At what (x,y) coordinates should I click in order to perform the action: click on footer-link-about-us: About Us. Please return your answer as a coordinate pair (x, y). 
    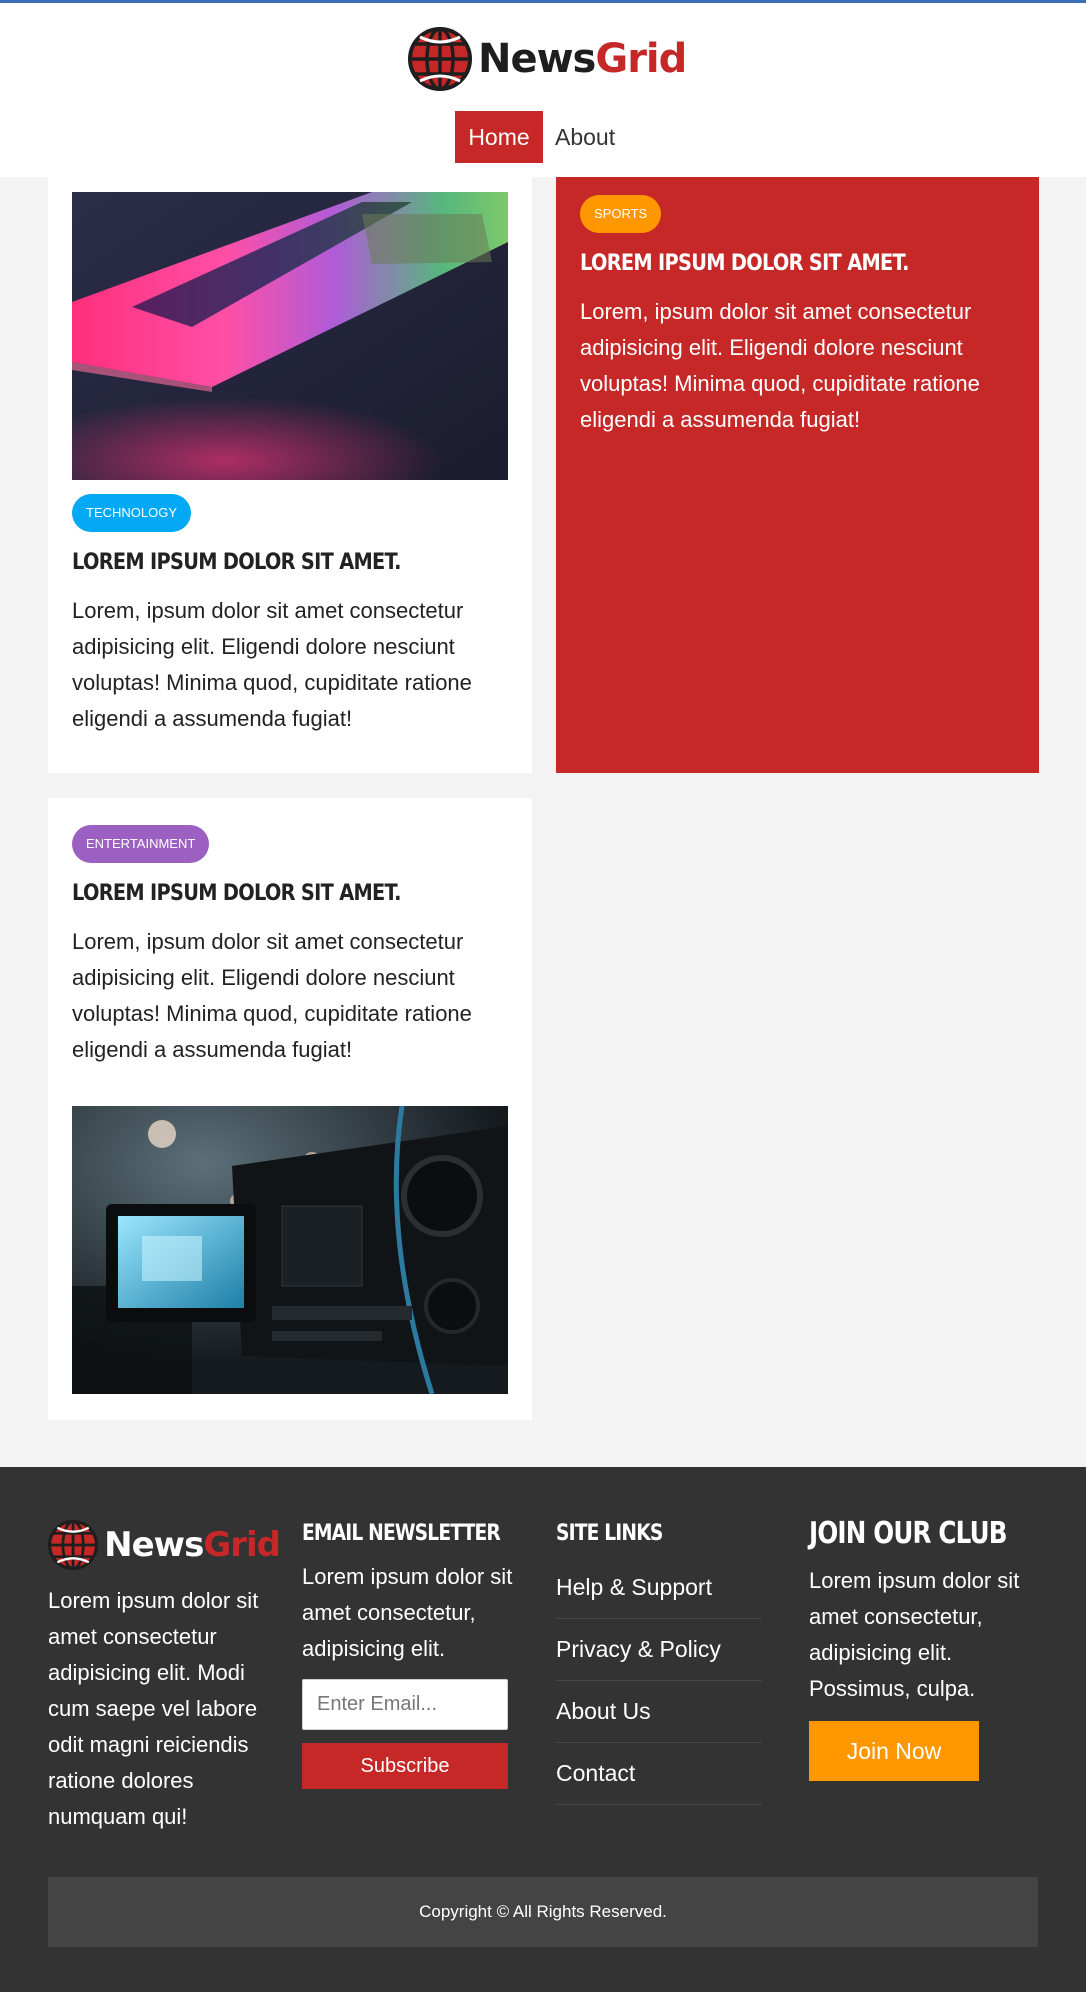
    Looking at the image, I should click on (659, 1712).